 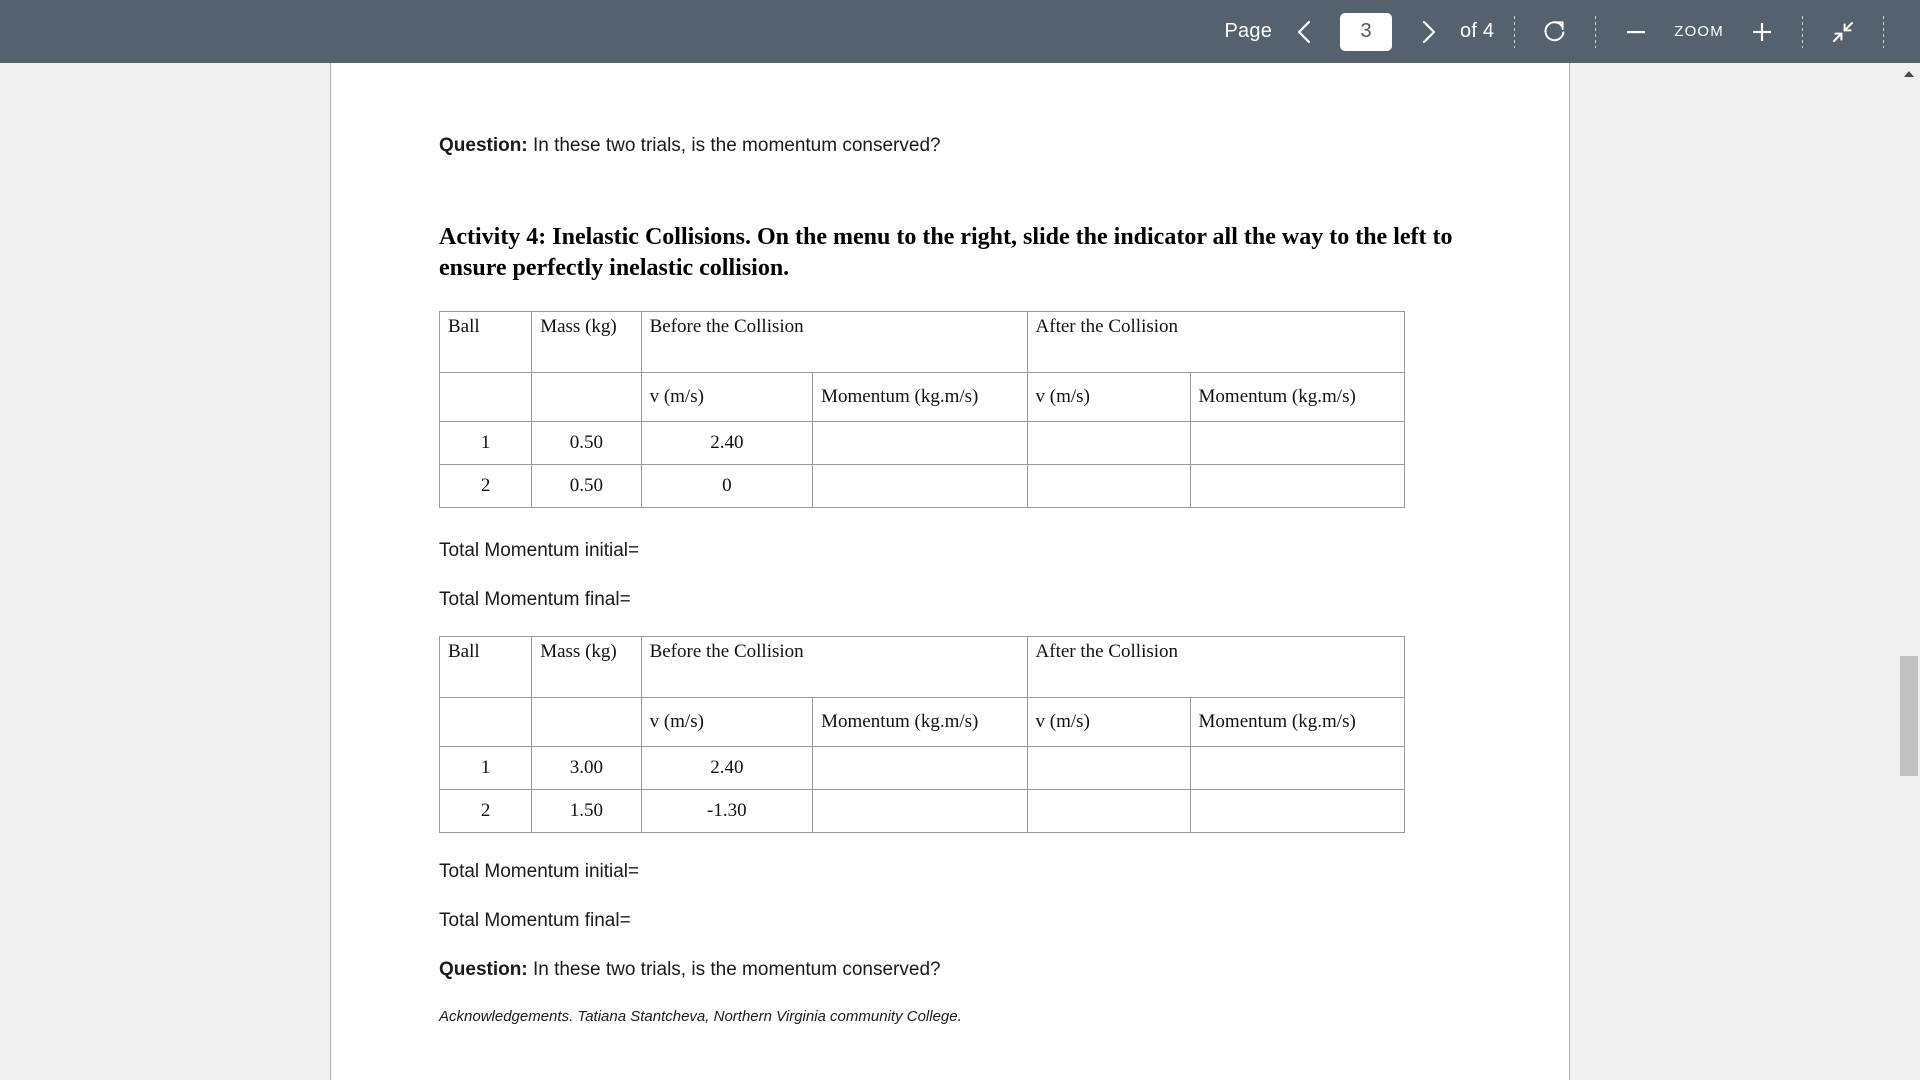 What do you see at coordinates (539, 872) in the screenshot?
I see `total-momentum-initial-2: Total Momentum initial=` at bounding box center [539, 872].